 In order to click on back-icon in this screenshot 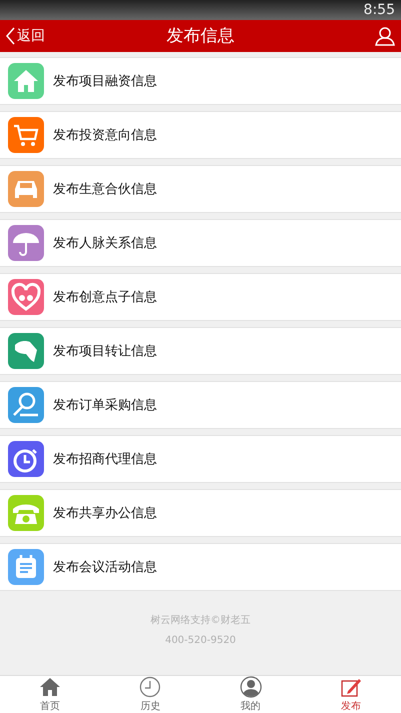, I will do `click(10, 35)`.